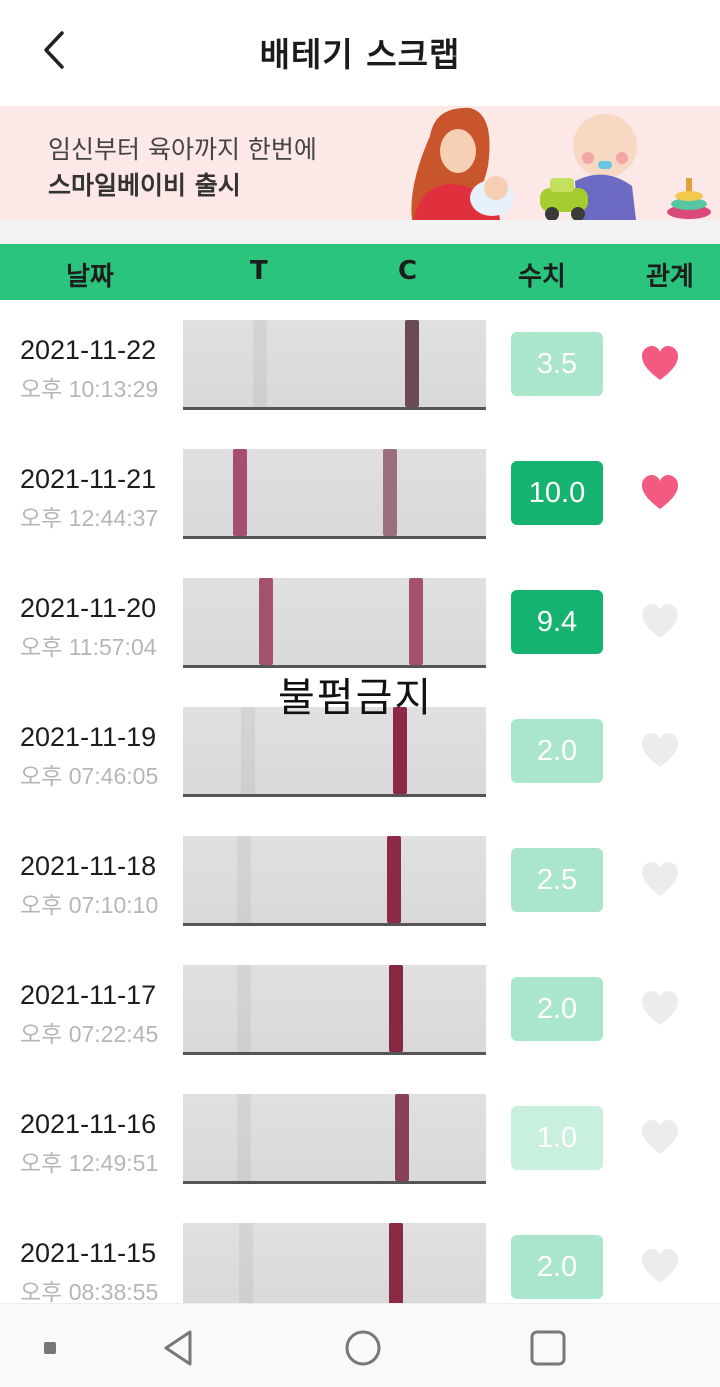 The width and height of the screenshot is (720, 1387). I want to click on list-item: 2021-11-15 오후 08:38:55 2.0, so click(360, 1253).